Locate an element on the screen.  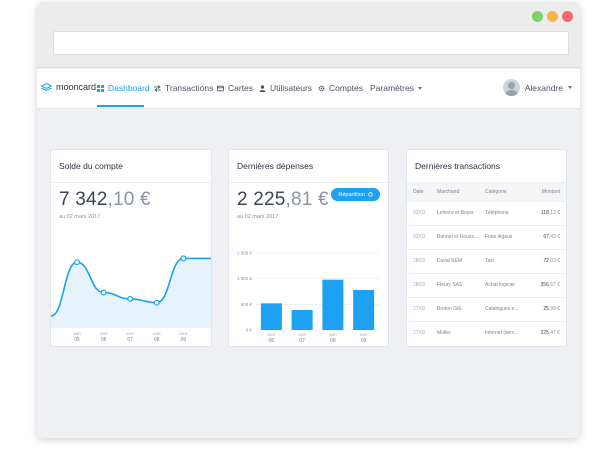
grid-icon is located at coordinates (100, 88).